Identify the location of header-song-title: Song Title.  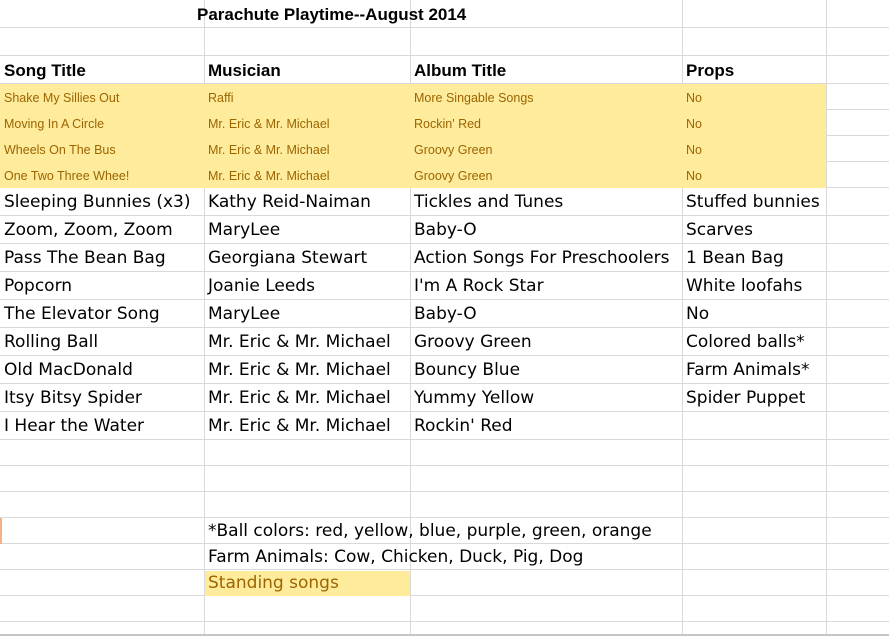
(45, 71).